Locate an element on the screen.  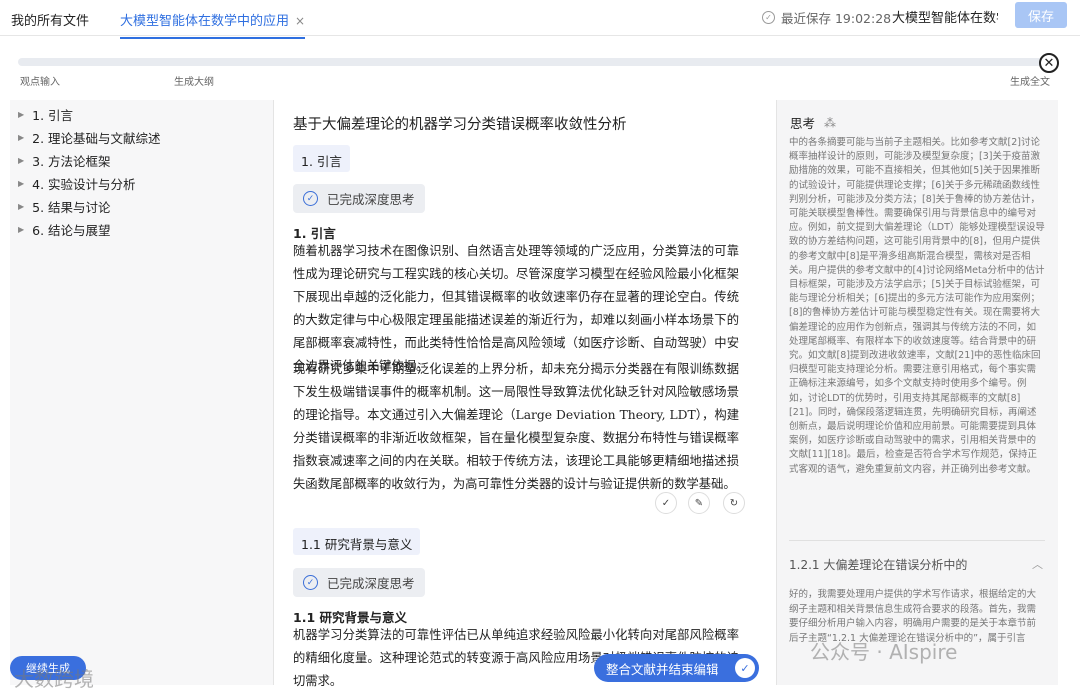
step-progress-bar is located at coordinates (533, 62).